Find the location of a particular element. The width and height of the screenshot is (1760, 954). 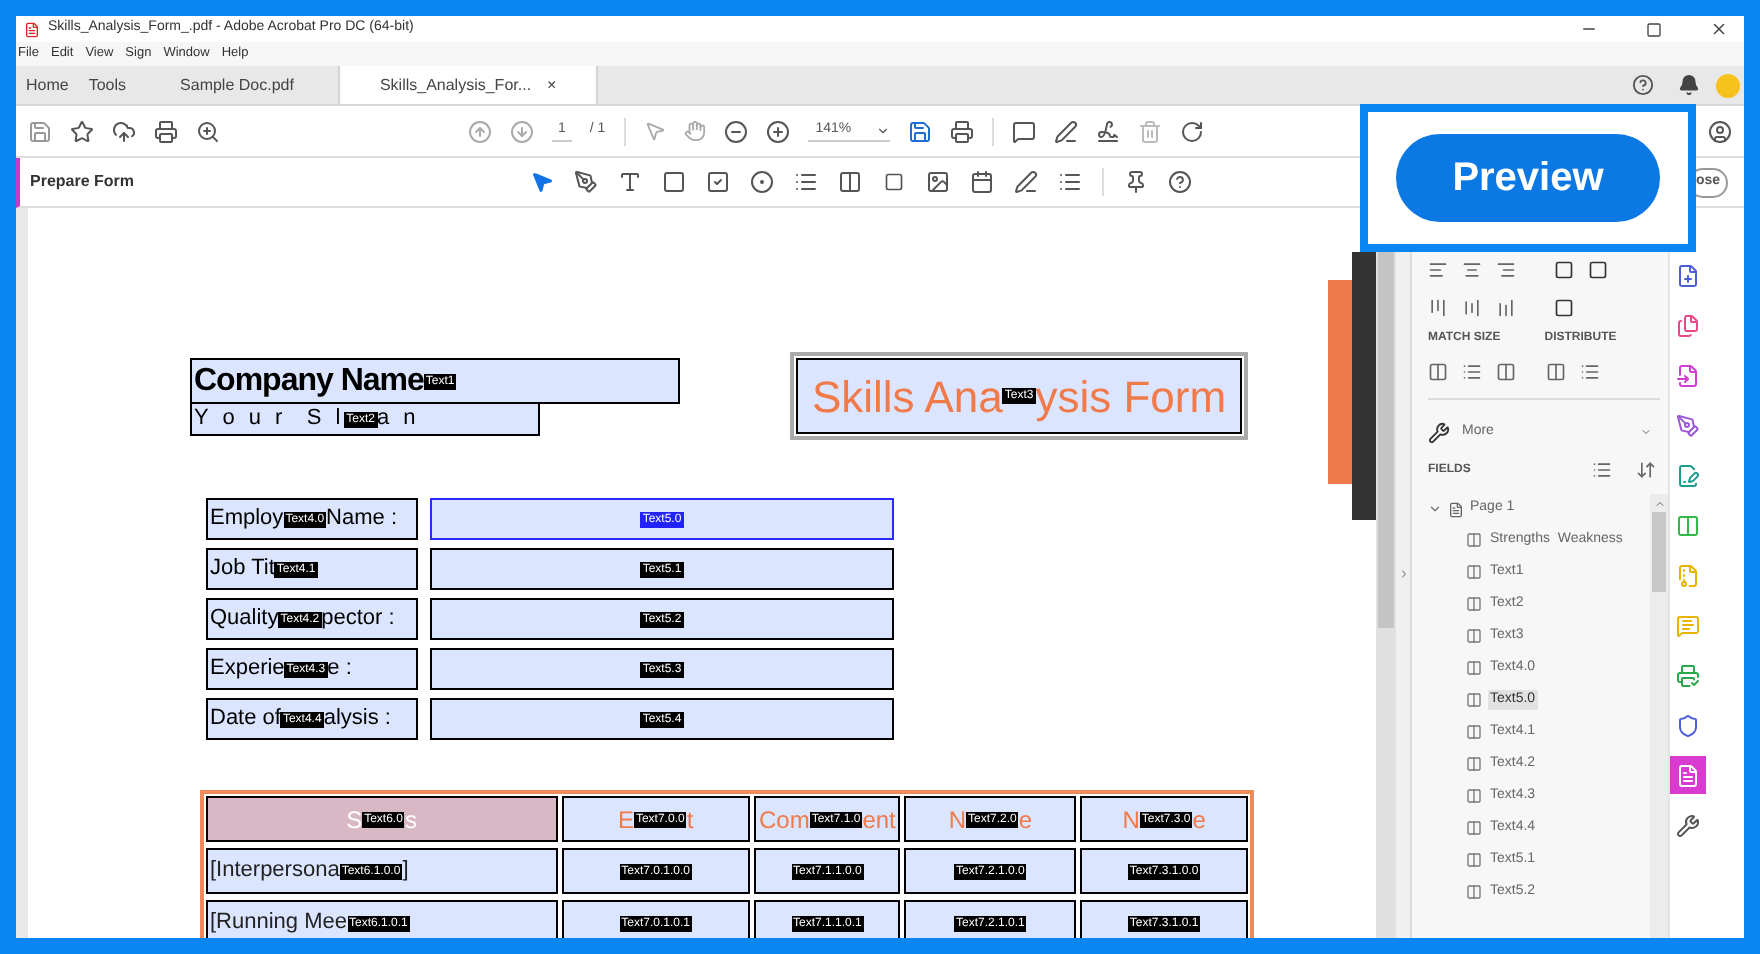

field-label: ent is located at coordinates (879, 820).